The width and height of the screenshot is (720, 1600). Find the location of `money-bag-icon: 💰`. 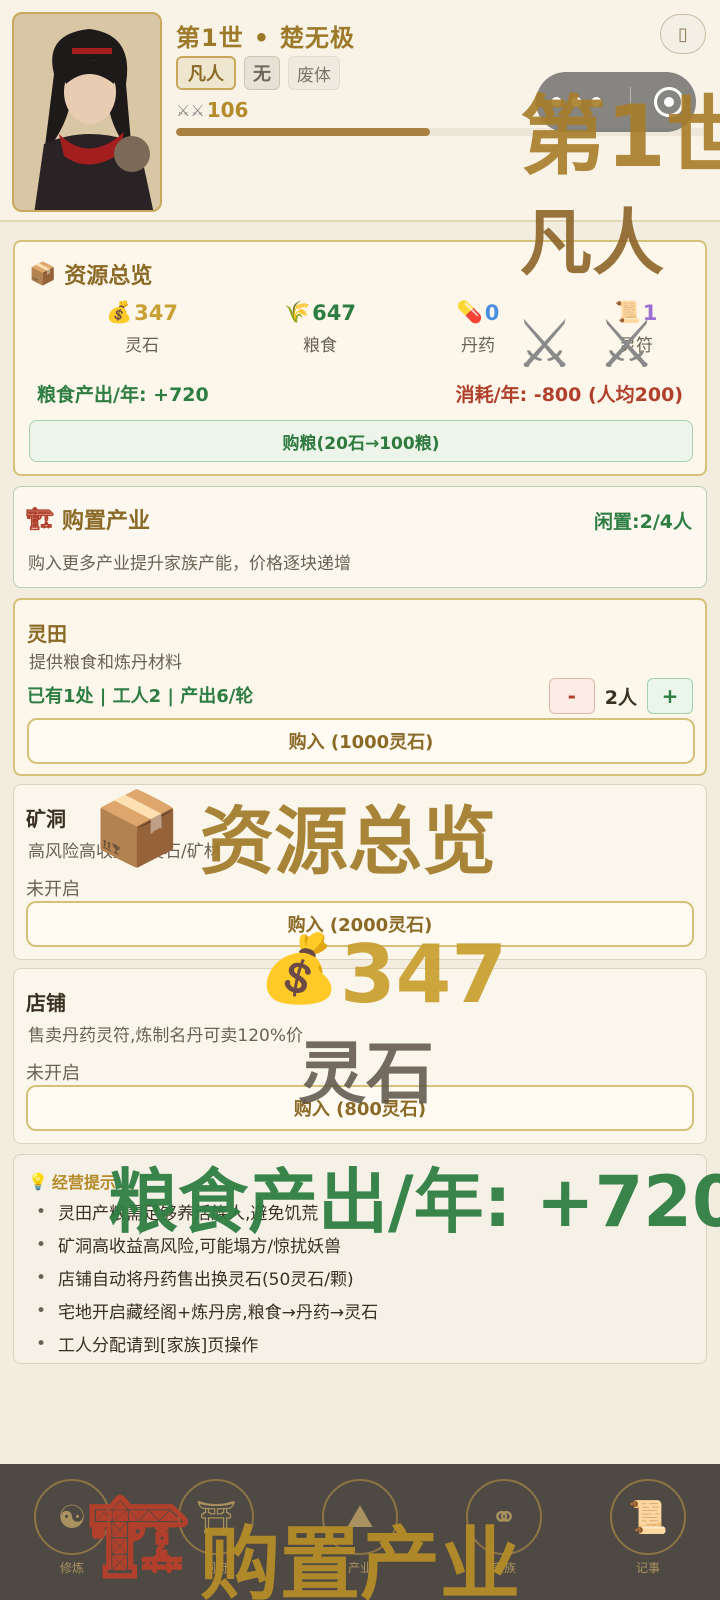

money-bag-icon: 💰 is located at coordinates (119, 312).